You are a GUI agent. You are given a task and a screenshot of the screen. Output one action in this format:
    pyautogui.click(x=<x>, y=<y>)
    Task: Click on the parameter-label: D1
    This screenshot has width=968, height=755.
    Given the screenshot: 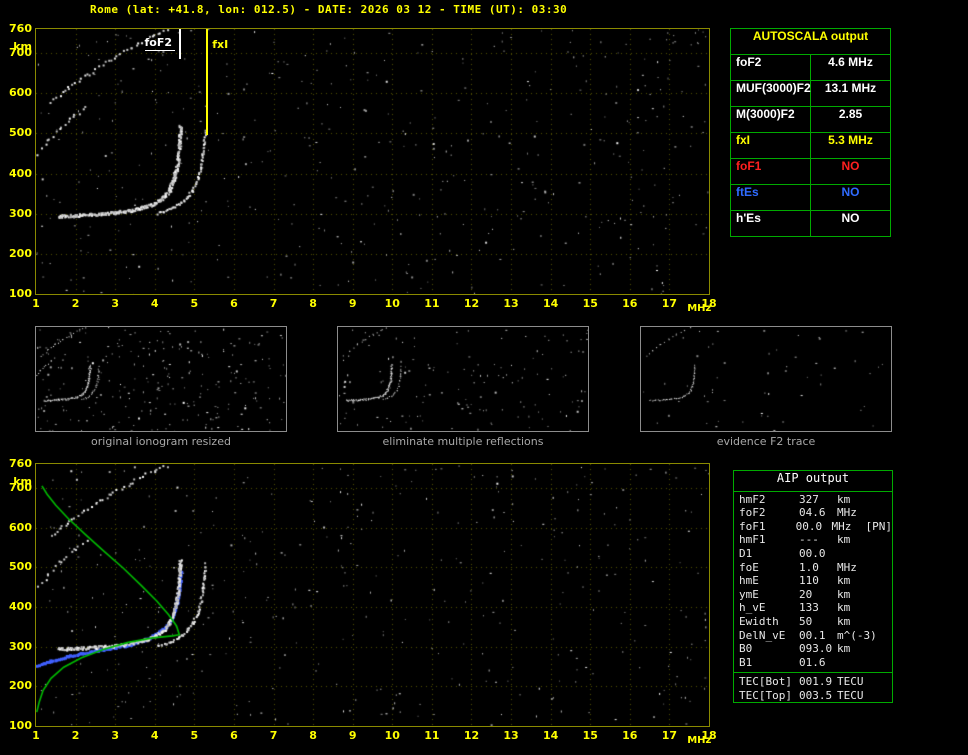 What is the action you would take?
    pyautogui.click(x=746, y=553)
    